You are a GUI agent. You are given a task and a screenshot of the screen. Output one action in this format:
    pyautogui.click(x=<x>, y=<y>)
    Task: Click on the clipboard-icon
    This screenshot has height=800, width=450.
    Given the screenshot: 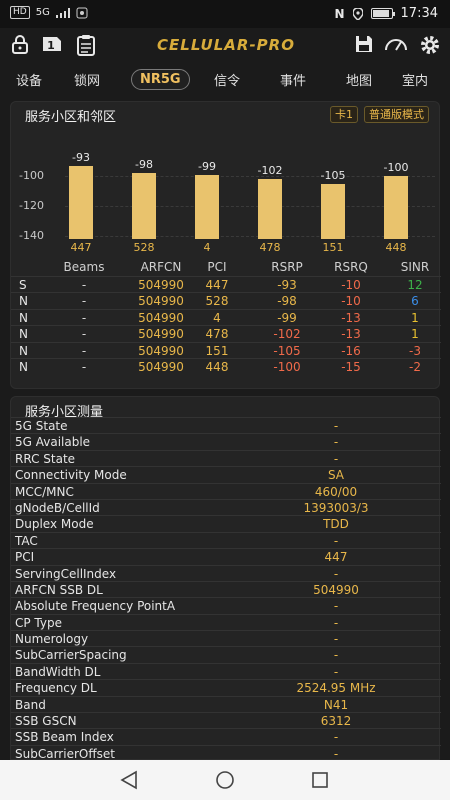 What is the action you would take?
    pyautogui.click(x=86, y=46)
    